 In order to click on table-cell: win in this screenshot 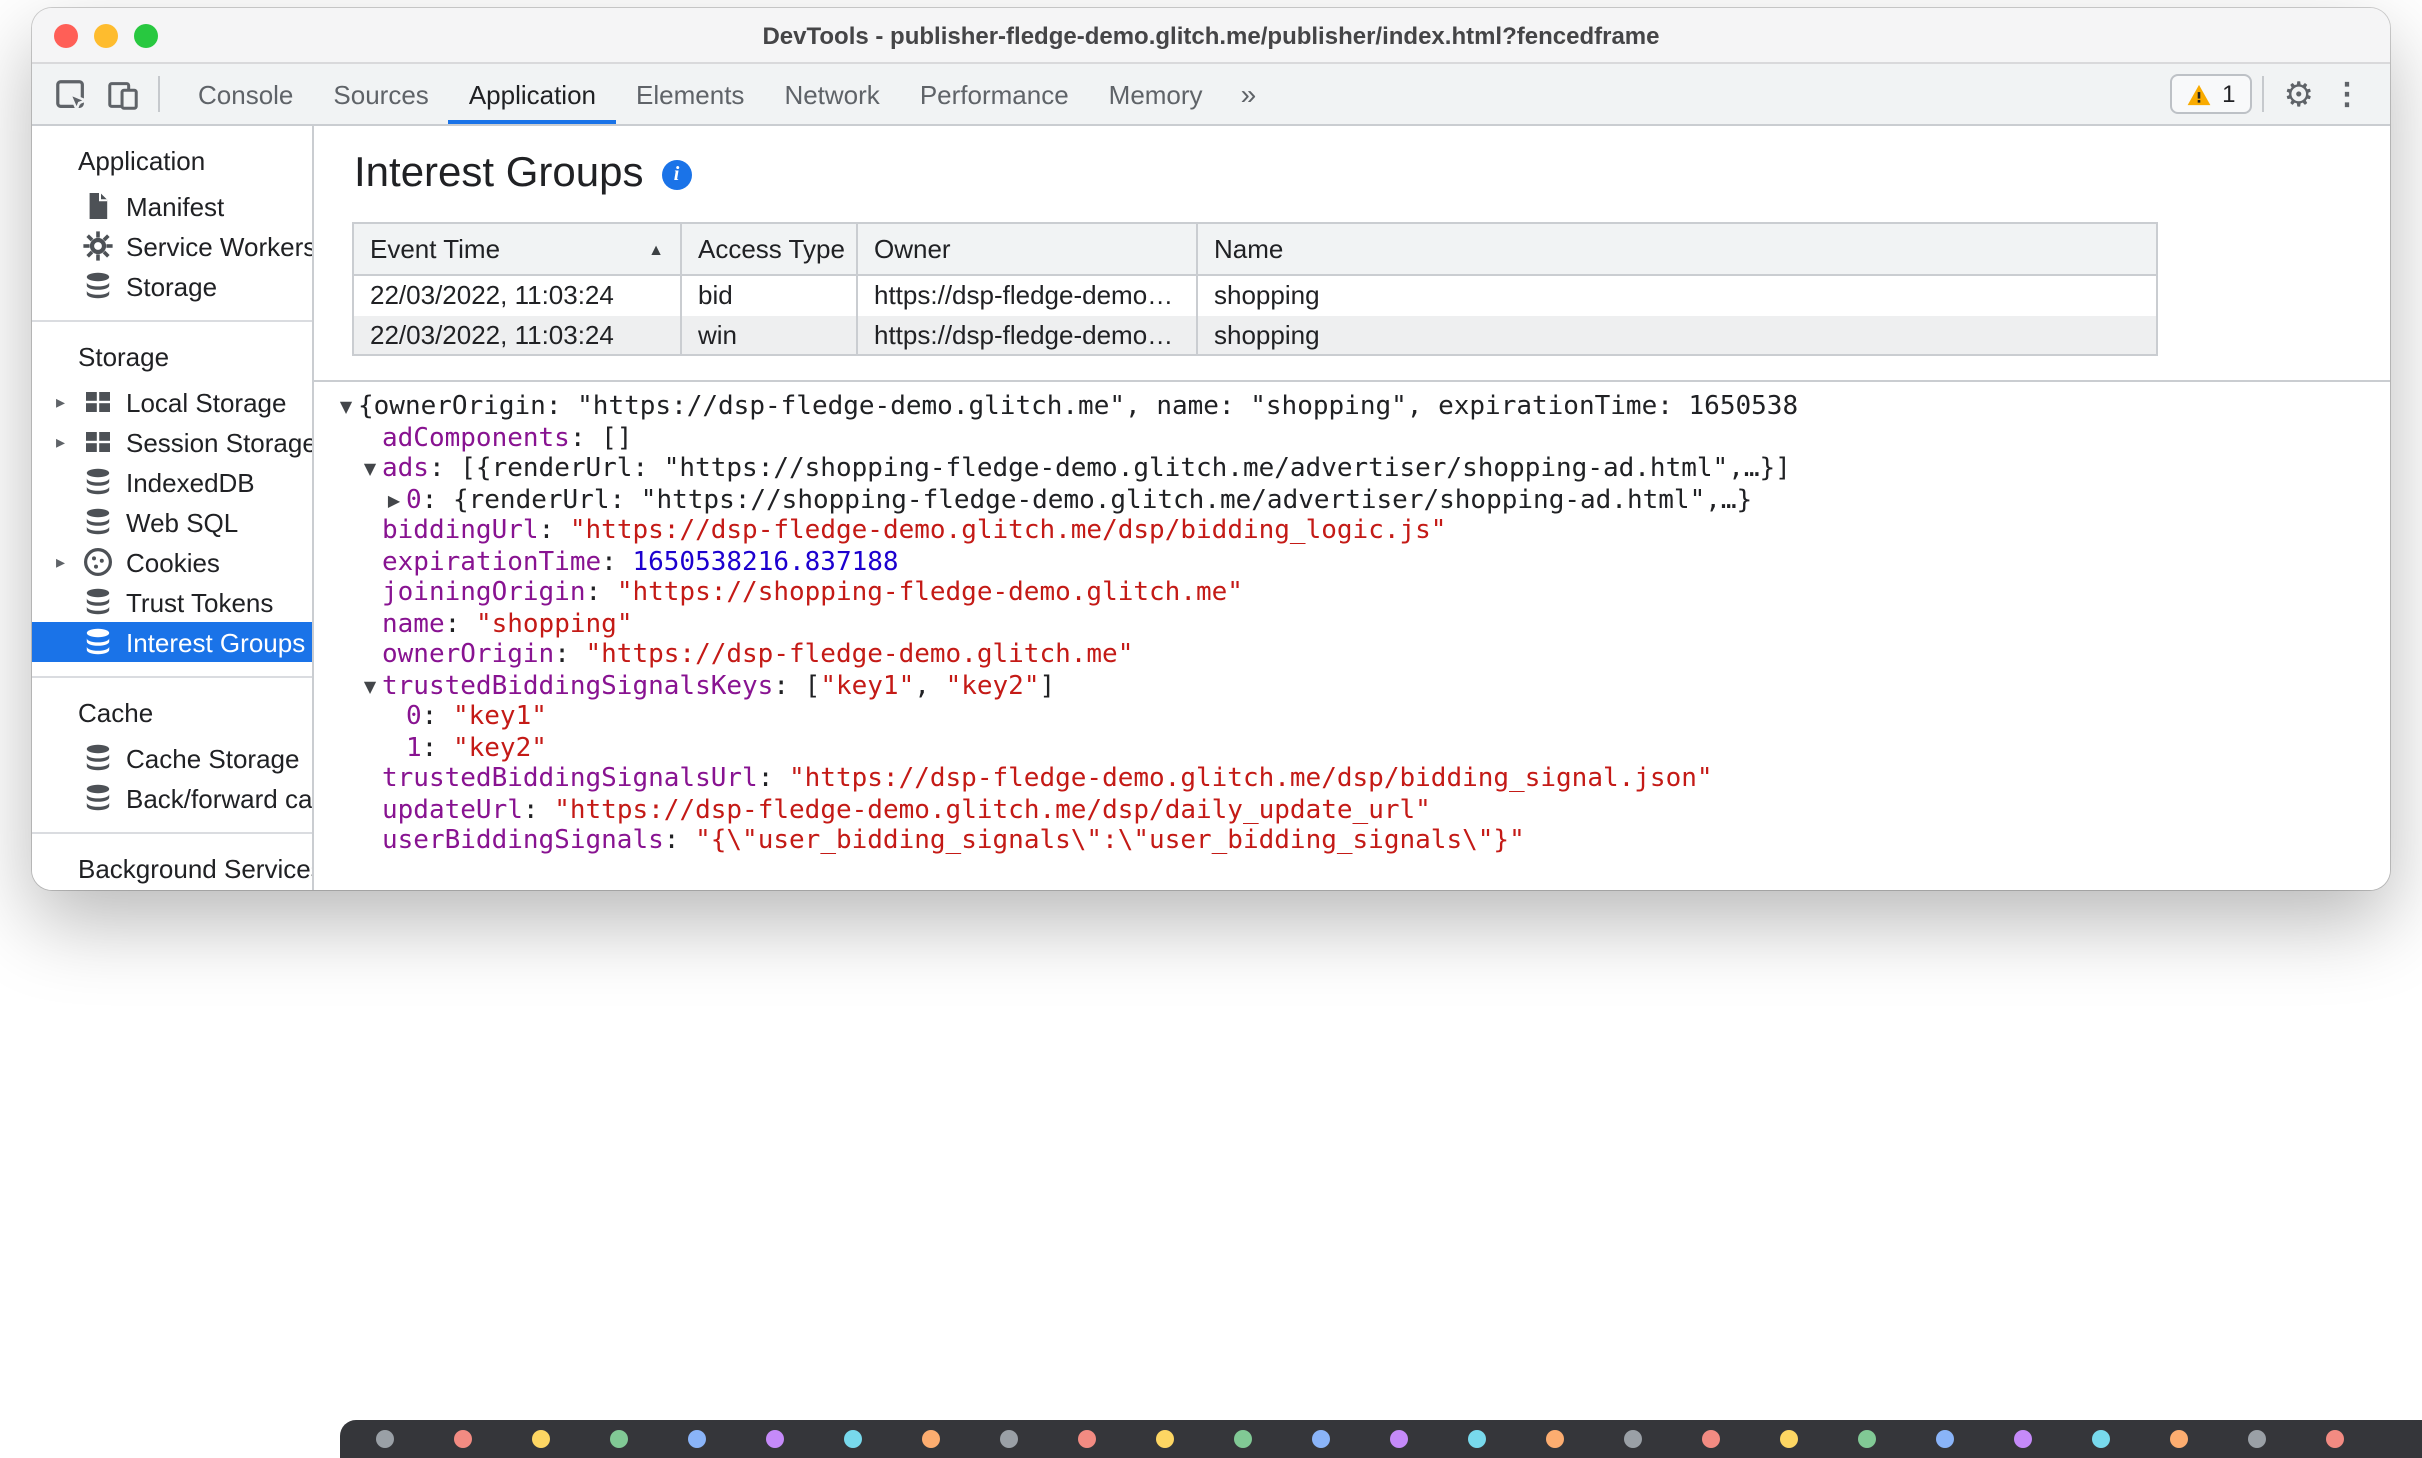, I will do `click(769, 335)`.